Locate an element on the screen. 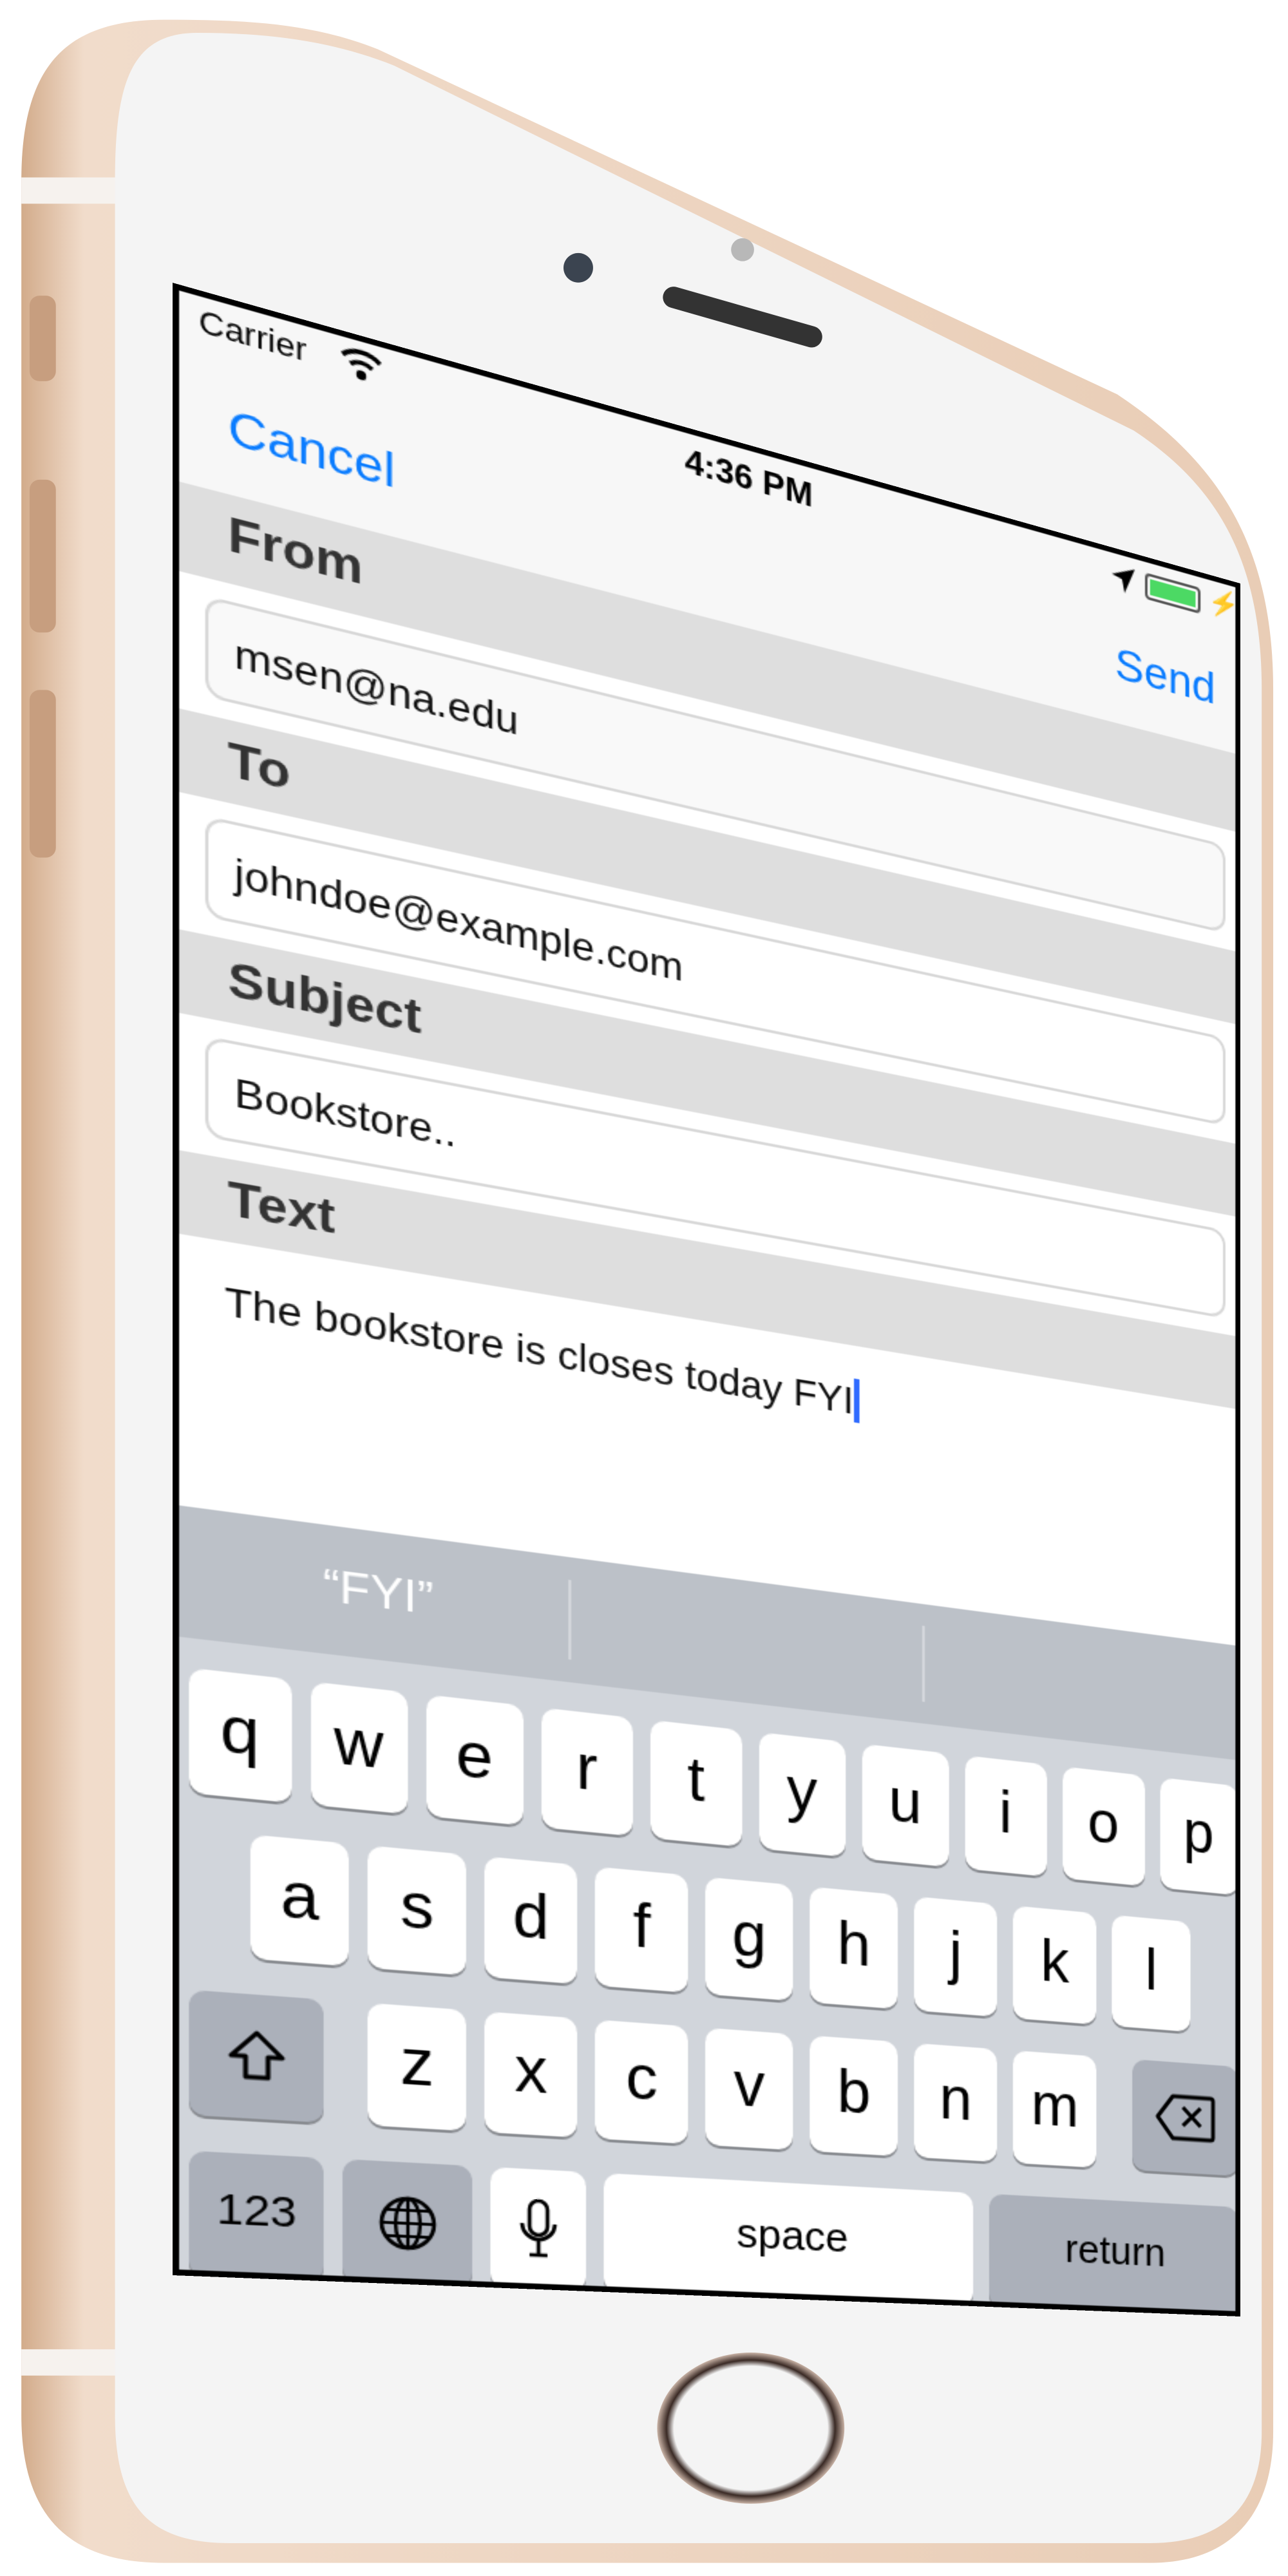 This screenshot has width=1288, height=2576. key-w: w is located at coordinates (358, 1748).